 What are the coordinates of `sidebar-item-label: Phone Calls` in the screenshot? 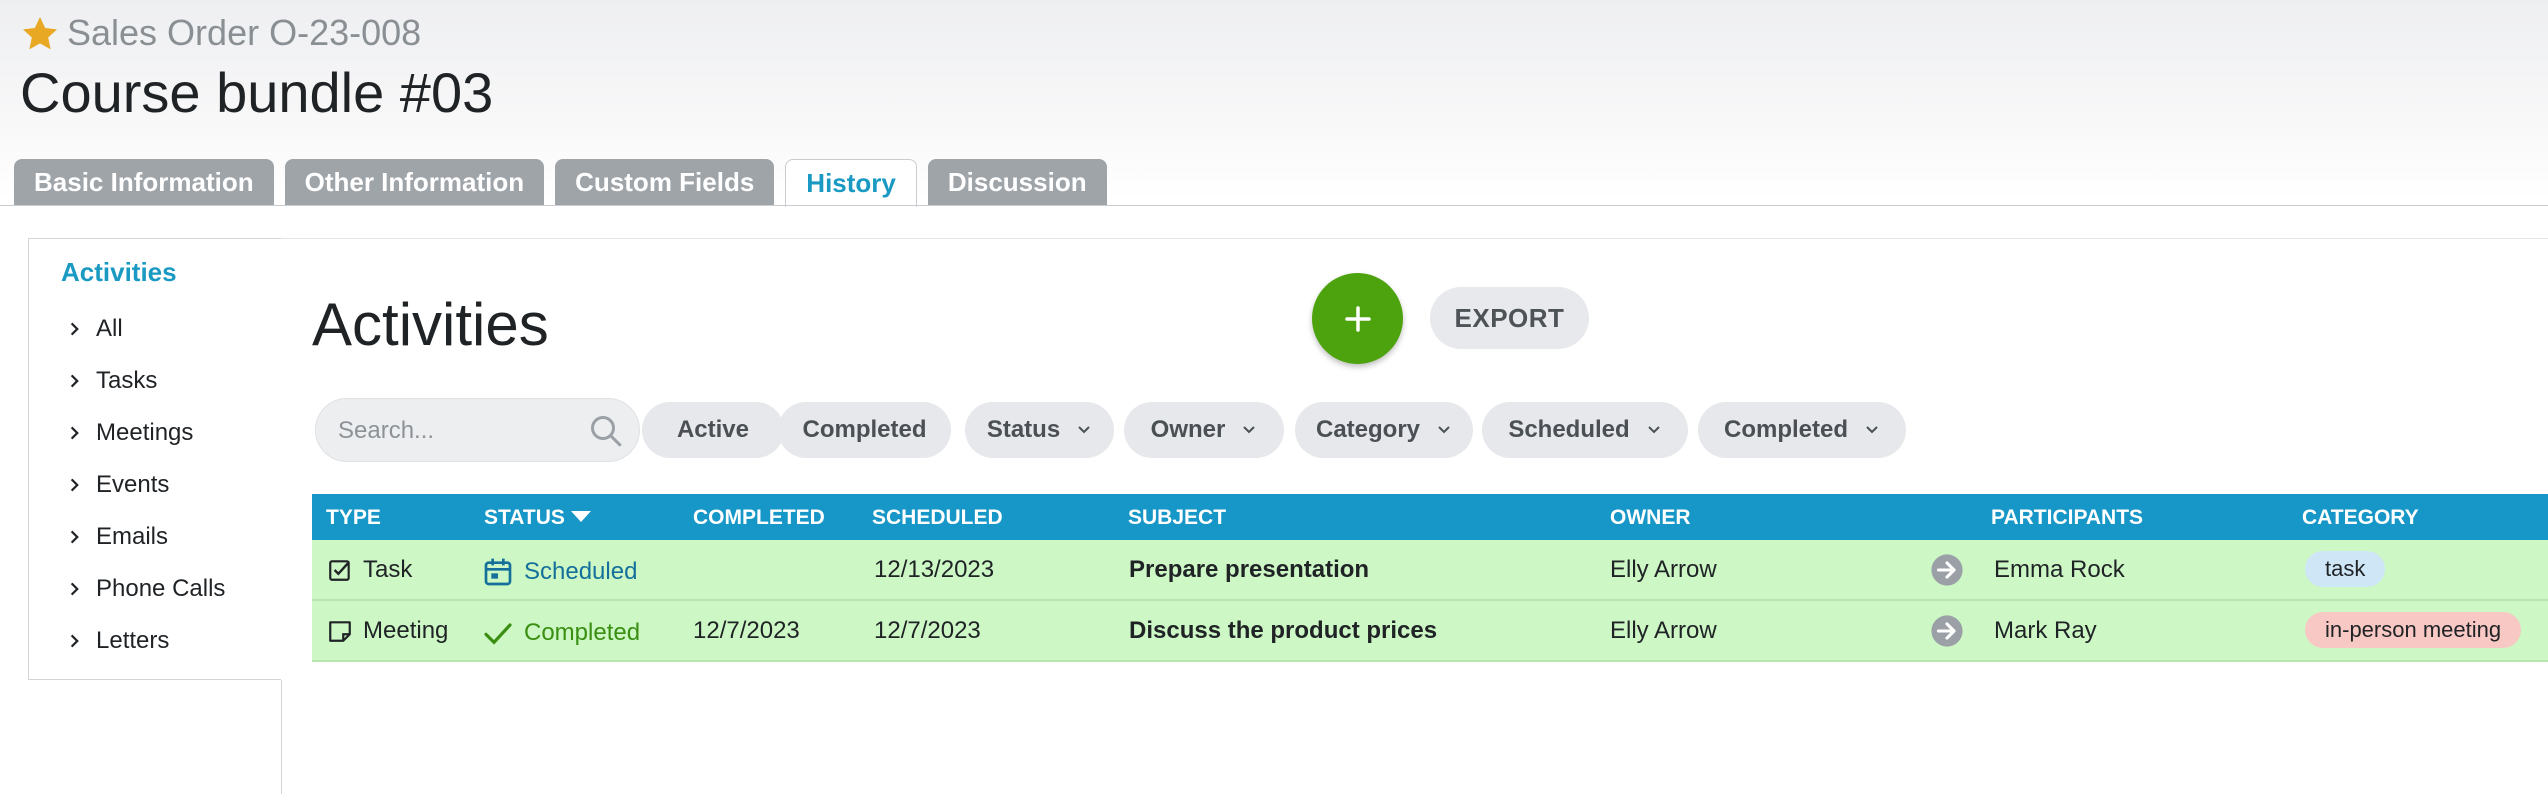 It's located at (161, 588).